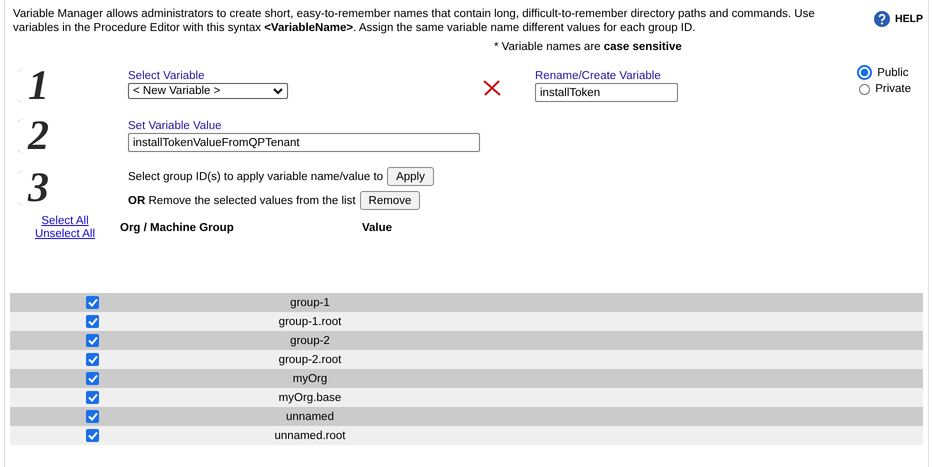  What do you see at coordinates (414, 21) in the screenshot?
I see `intro-text: Variable Manager allows administrators to create short, easy-to-remember names that contain long, difficult-to-remember directory paths and commands. Use variables in the Procedure Editor with this syntax <VariableName>. Assign the same variable name different values for each group ID.` at bounding box center [414, 21].